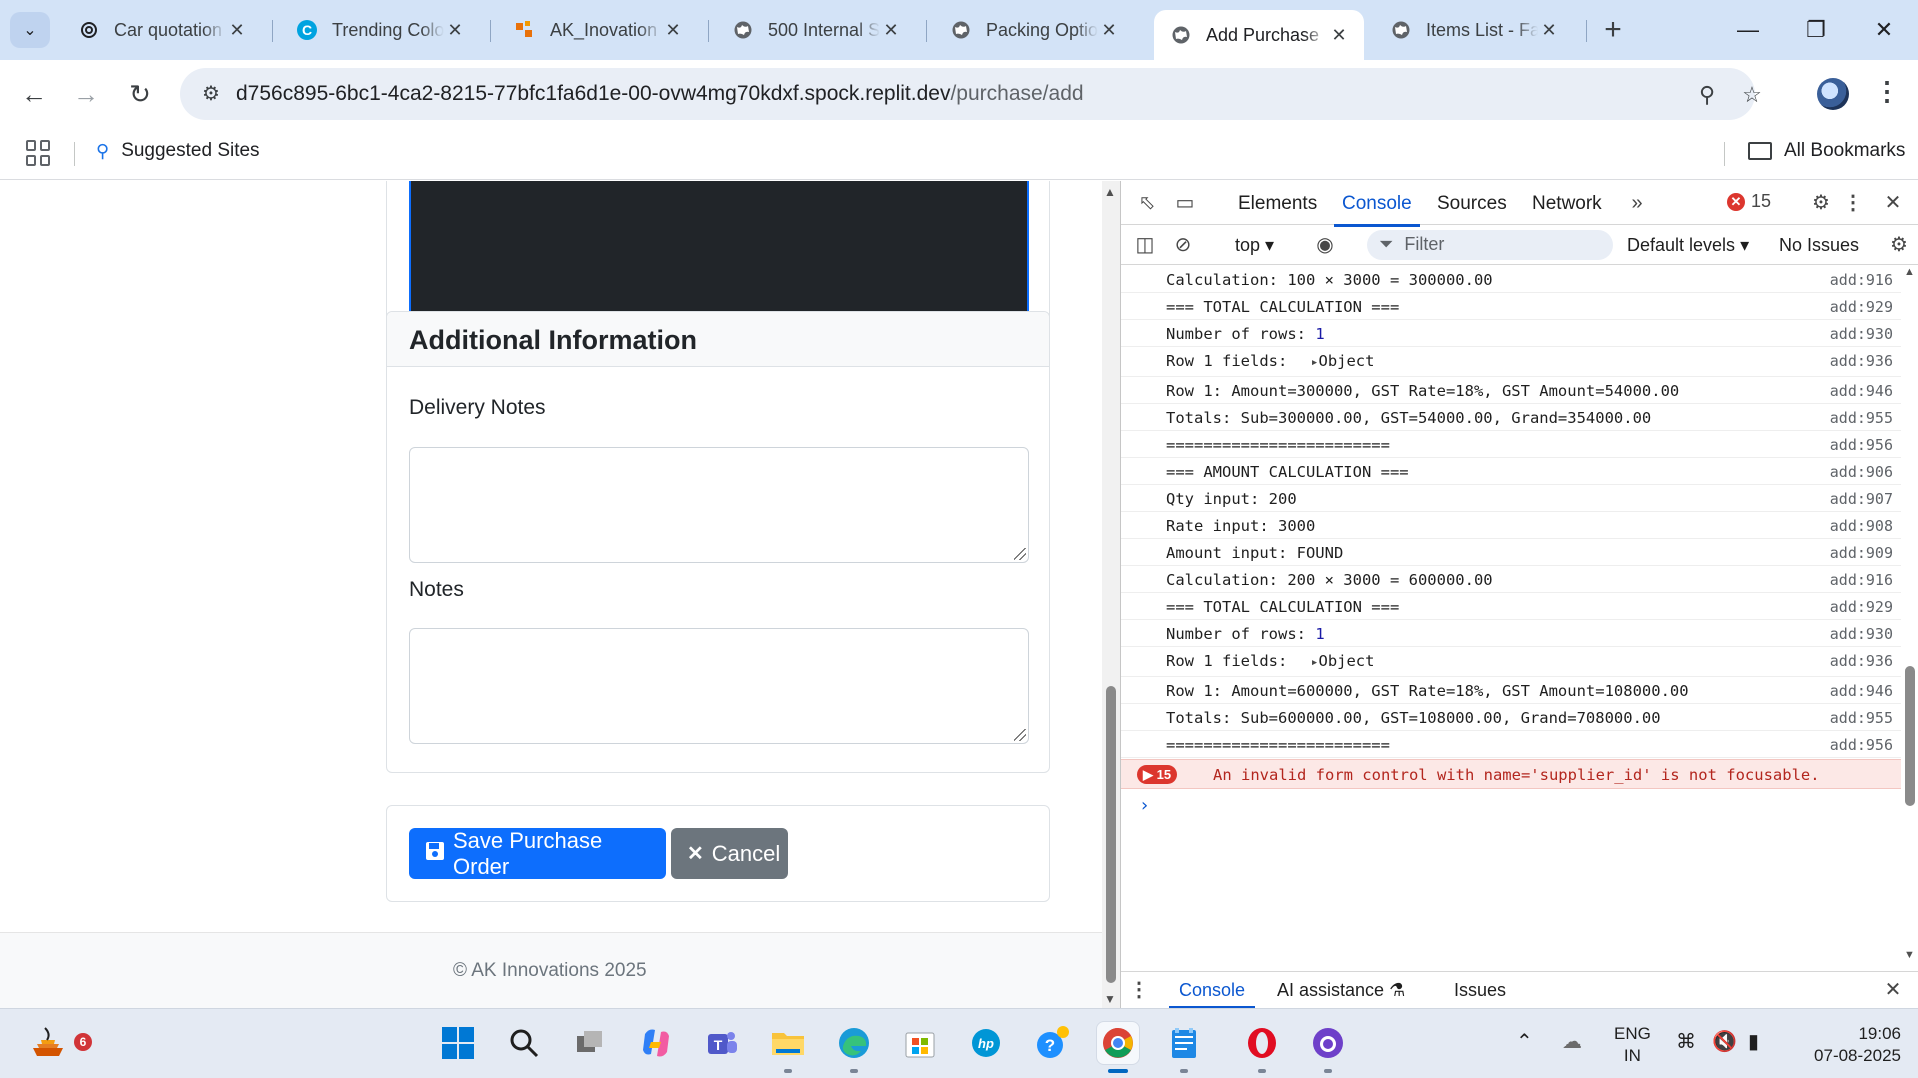 This screenshot has height=1078, width=1918. Describe the element at coordinates (1632, 1045) in the screenshot. I see `language-indicator: ENG IN` at that location.